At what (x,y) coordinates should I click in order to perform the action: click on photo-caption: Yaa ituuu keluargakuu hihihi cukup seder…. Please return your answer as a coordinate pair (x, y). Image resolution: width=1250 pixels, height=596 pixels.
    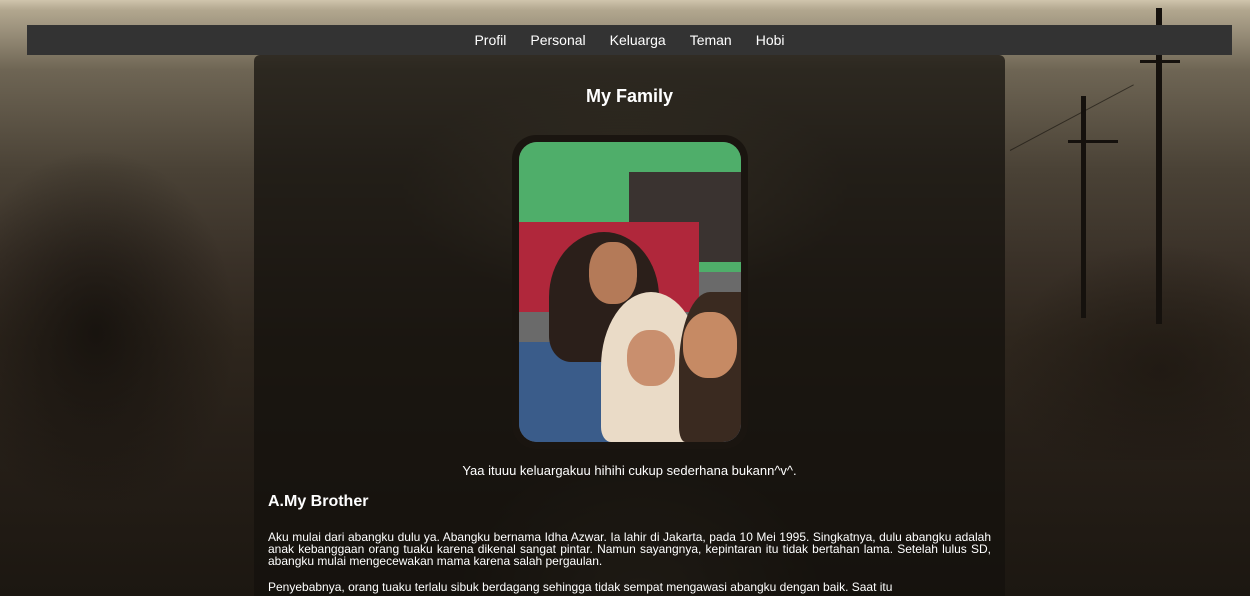
    Looking at the image, I should click on (629, 470).